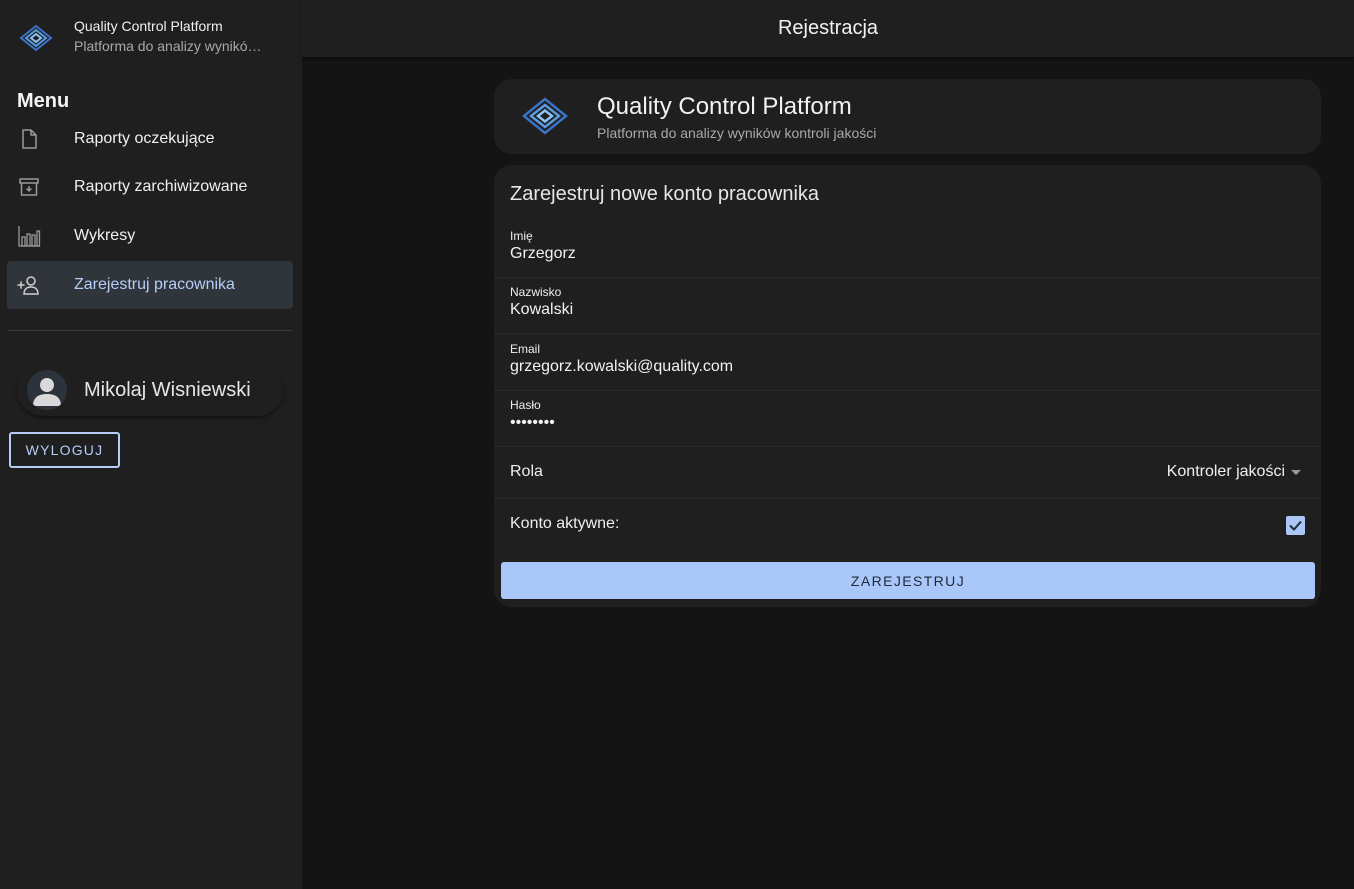 The image size is (1354, 889). I want to click on form-title: Zarejestruj nowe konto pracownika, so click(665, 194).